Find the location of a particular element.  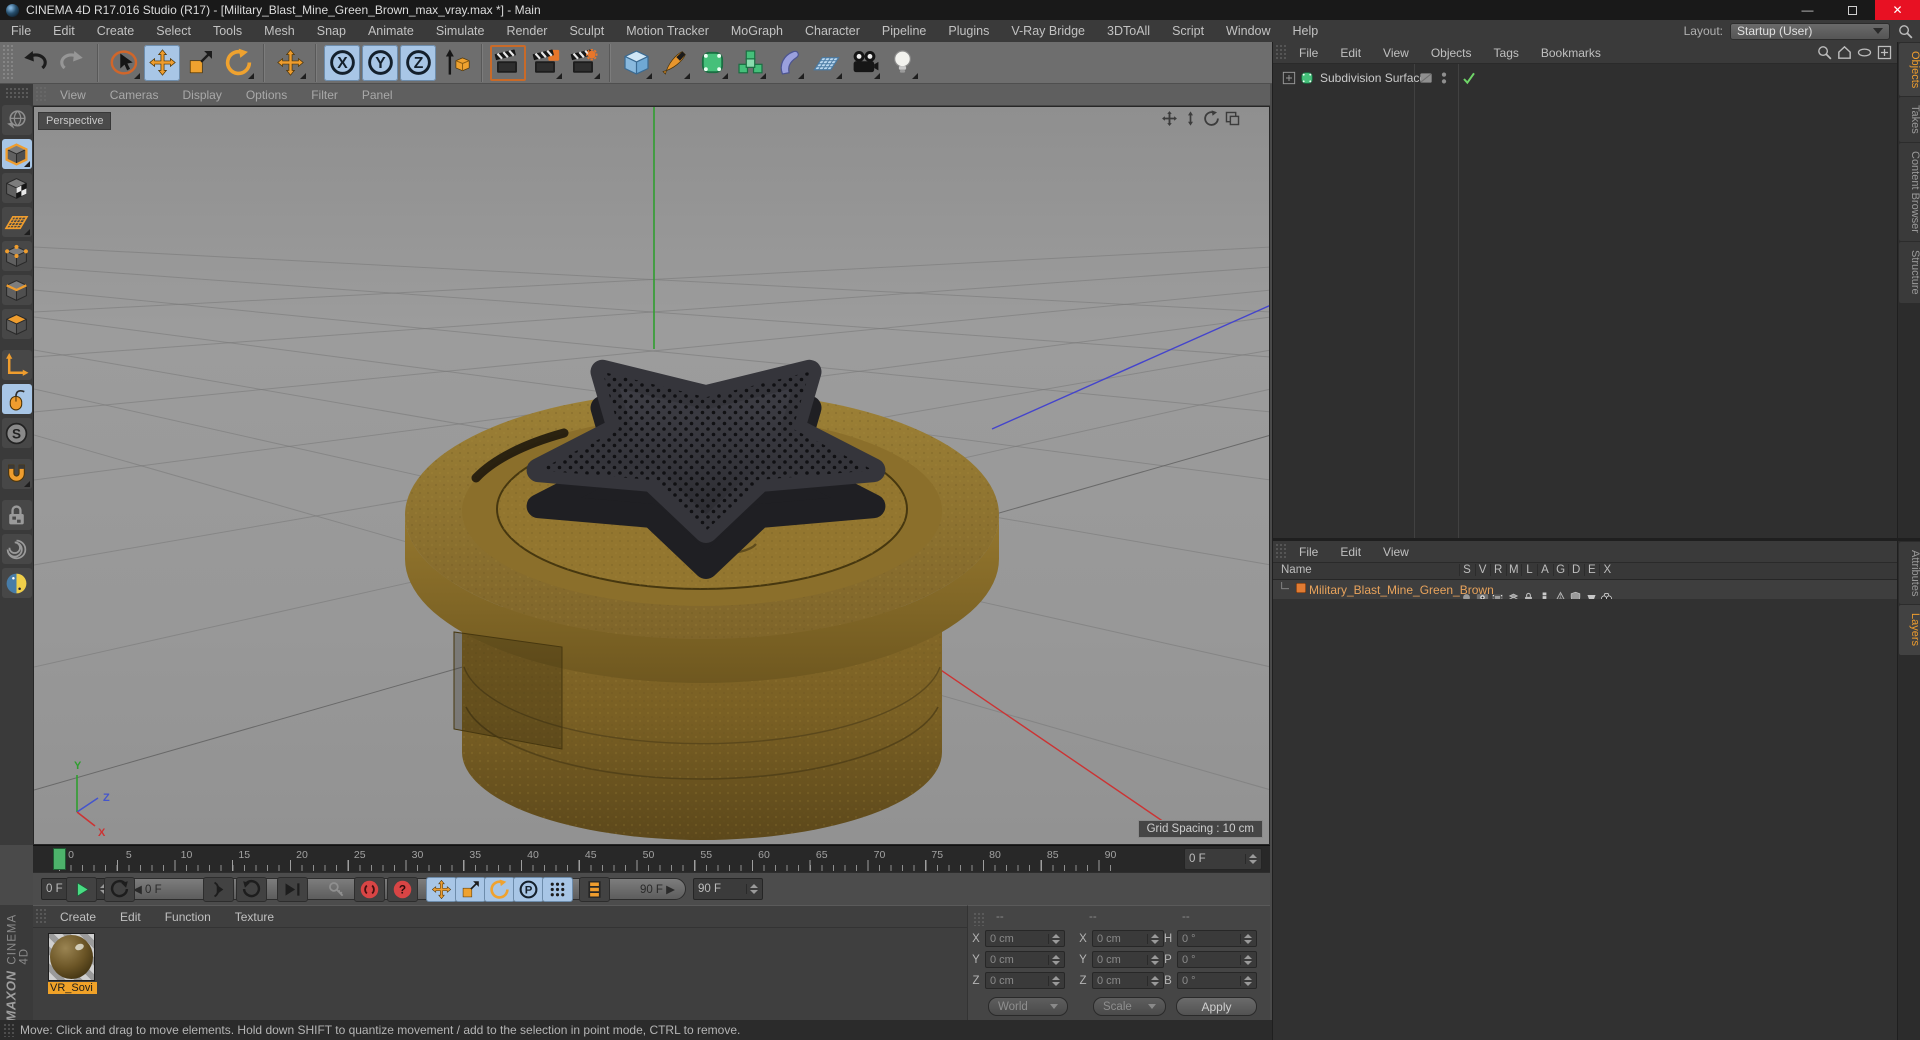

viewport-menu-display: Display is located at coordinates (201, 95).